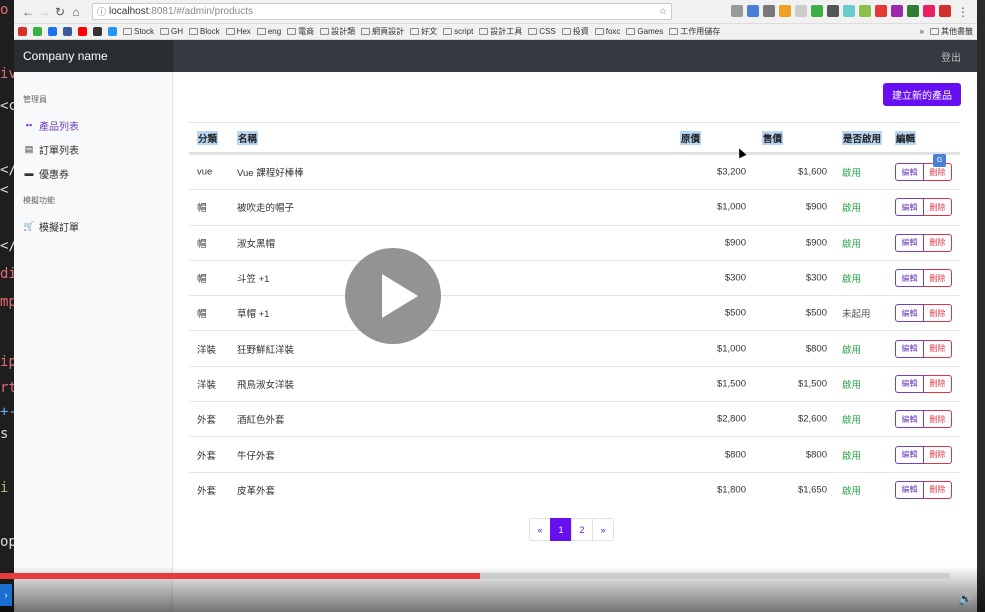  Describe the element at coordinates (207, 385) in the screenshot. I see `cell-category: 洋裝` at that location.